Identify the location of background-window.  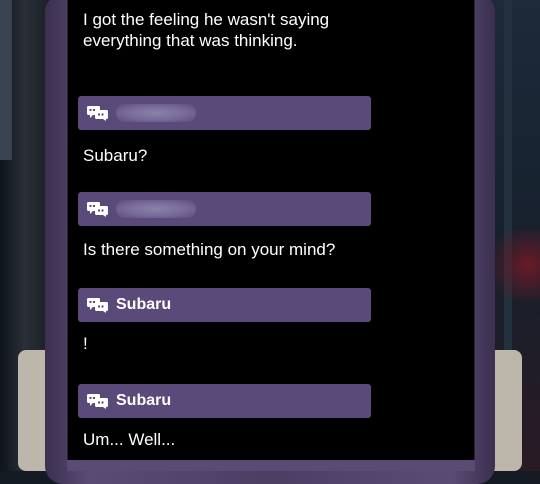
(6, 80).